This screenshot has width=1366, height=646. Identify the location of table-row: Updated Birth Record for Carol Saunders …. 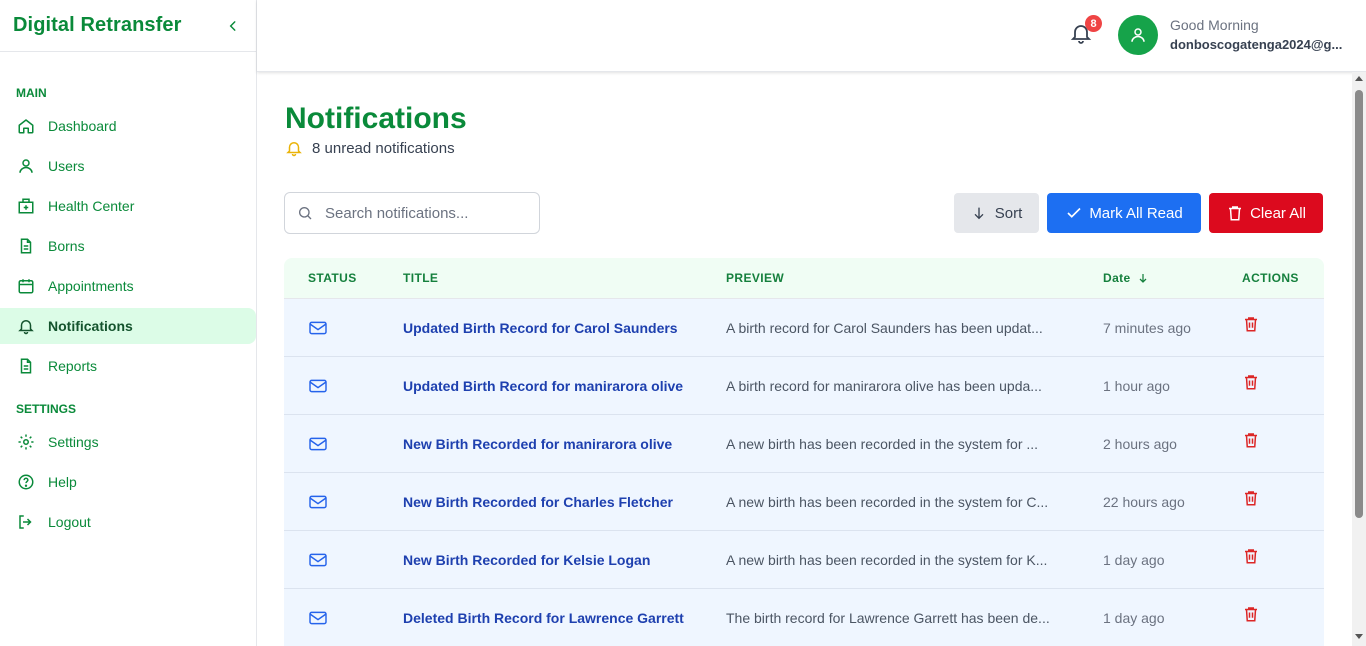
(804, 328).